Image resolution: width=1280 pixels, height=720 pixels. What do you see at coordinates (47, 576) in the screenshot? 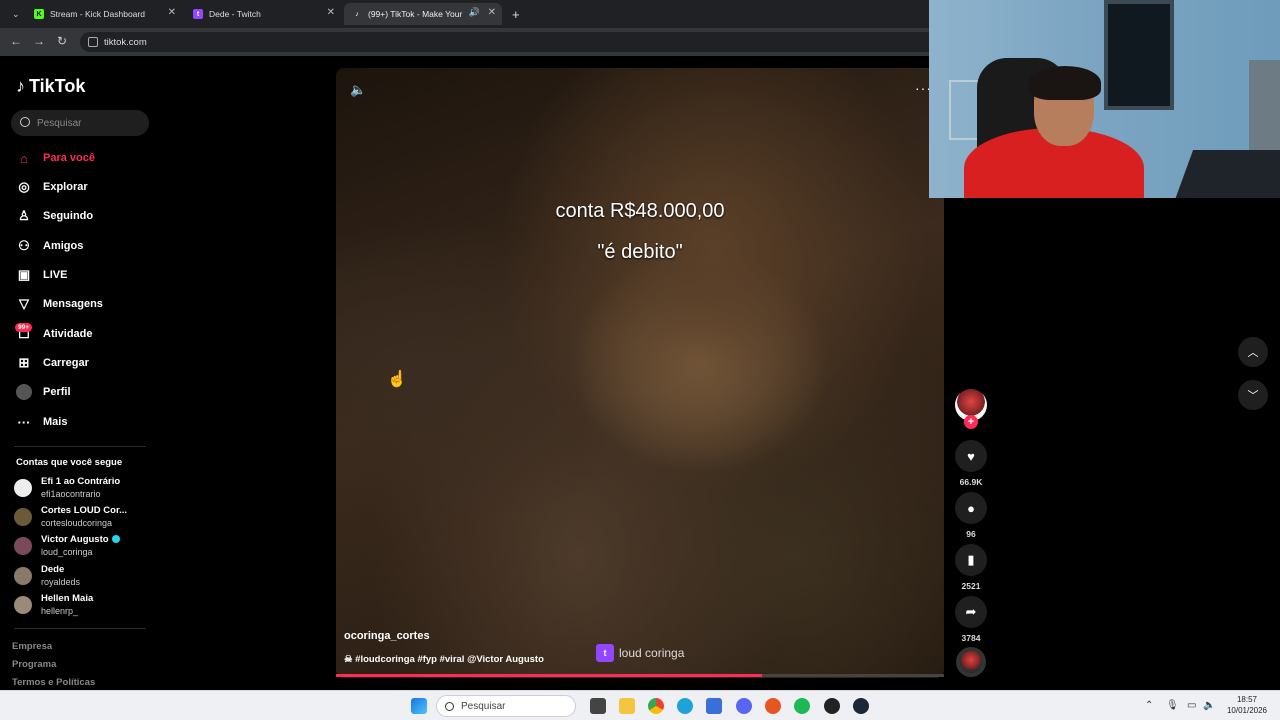
I see `following-account: Dede royaldeds` at bounding box center [47, 576].